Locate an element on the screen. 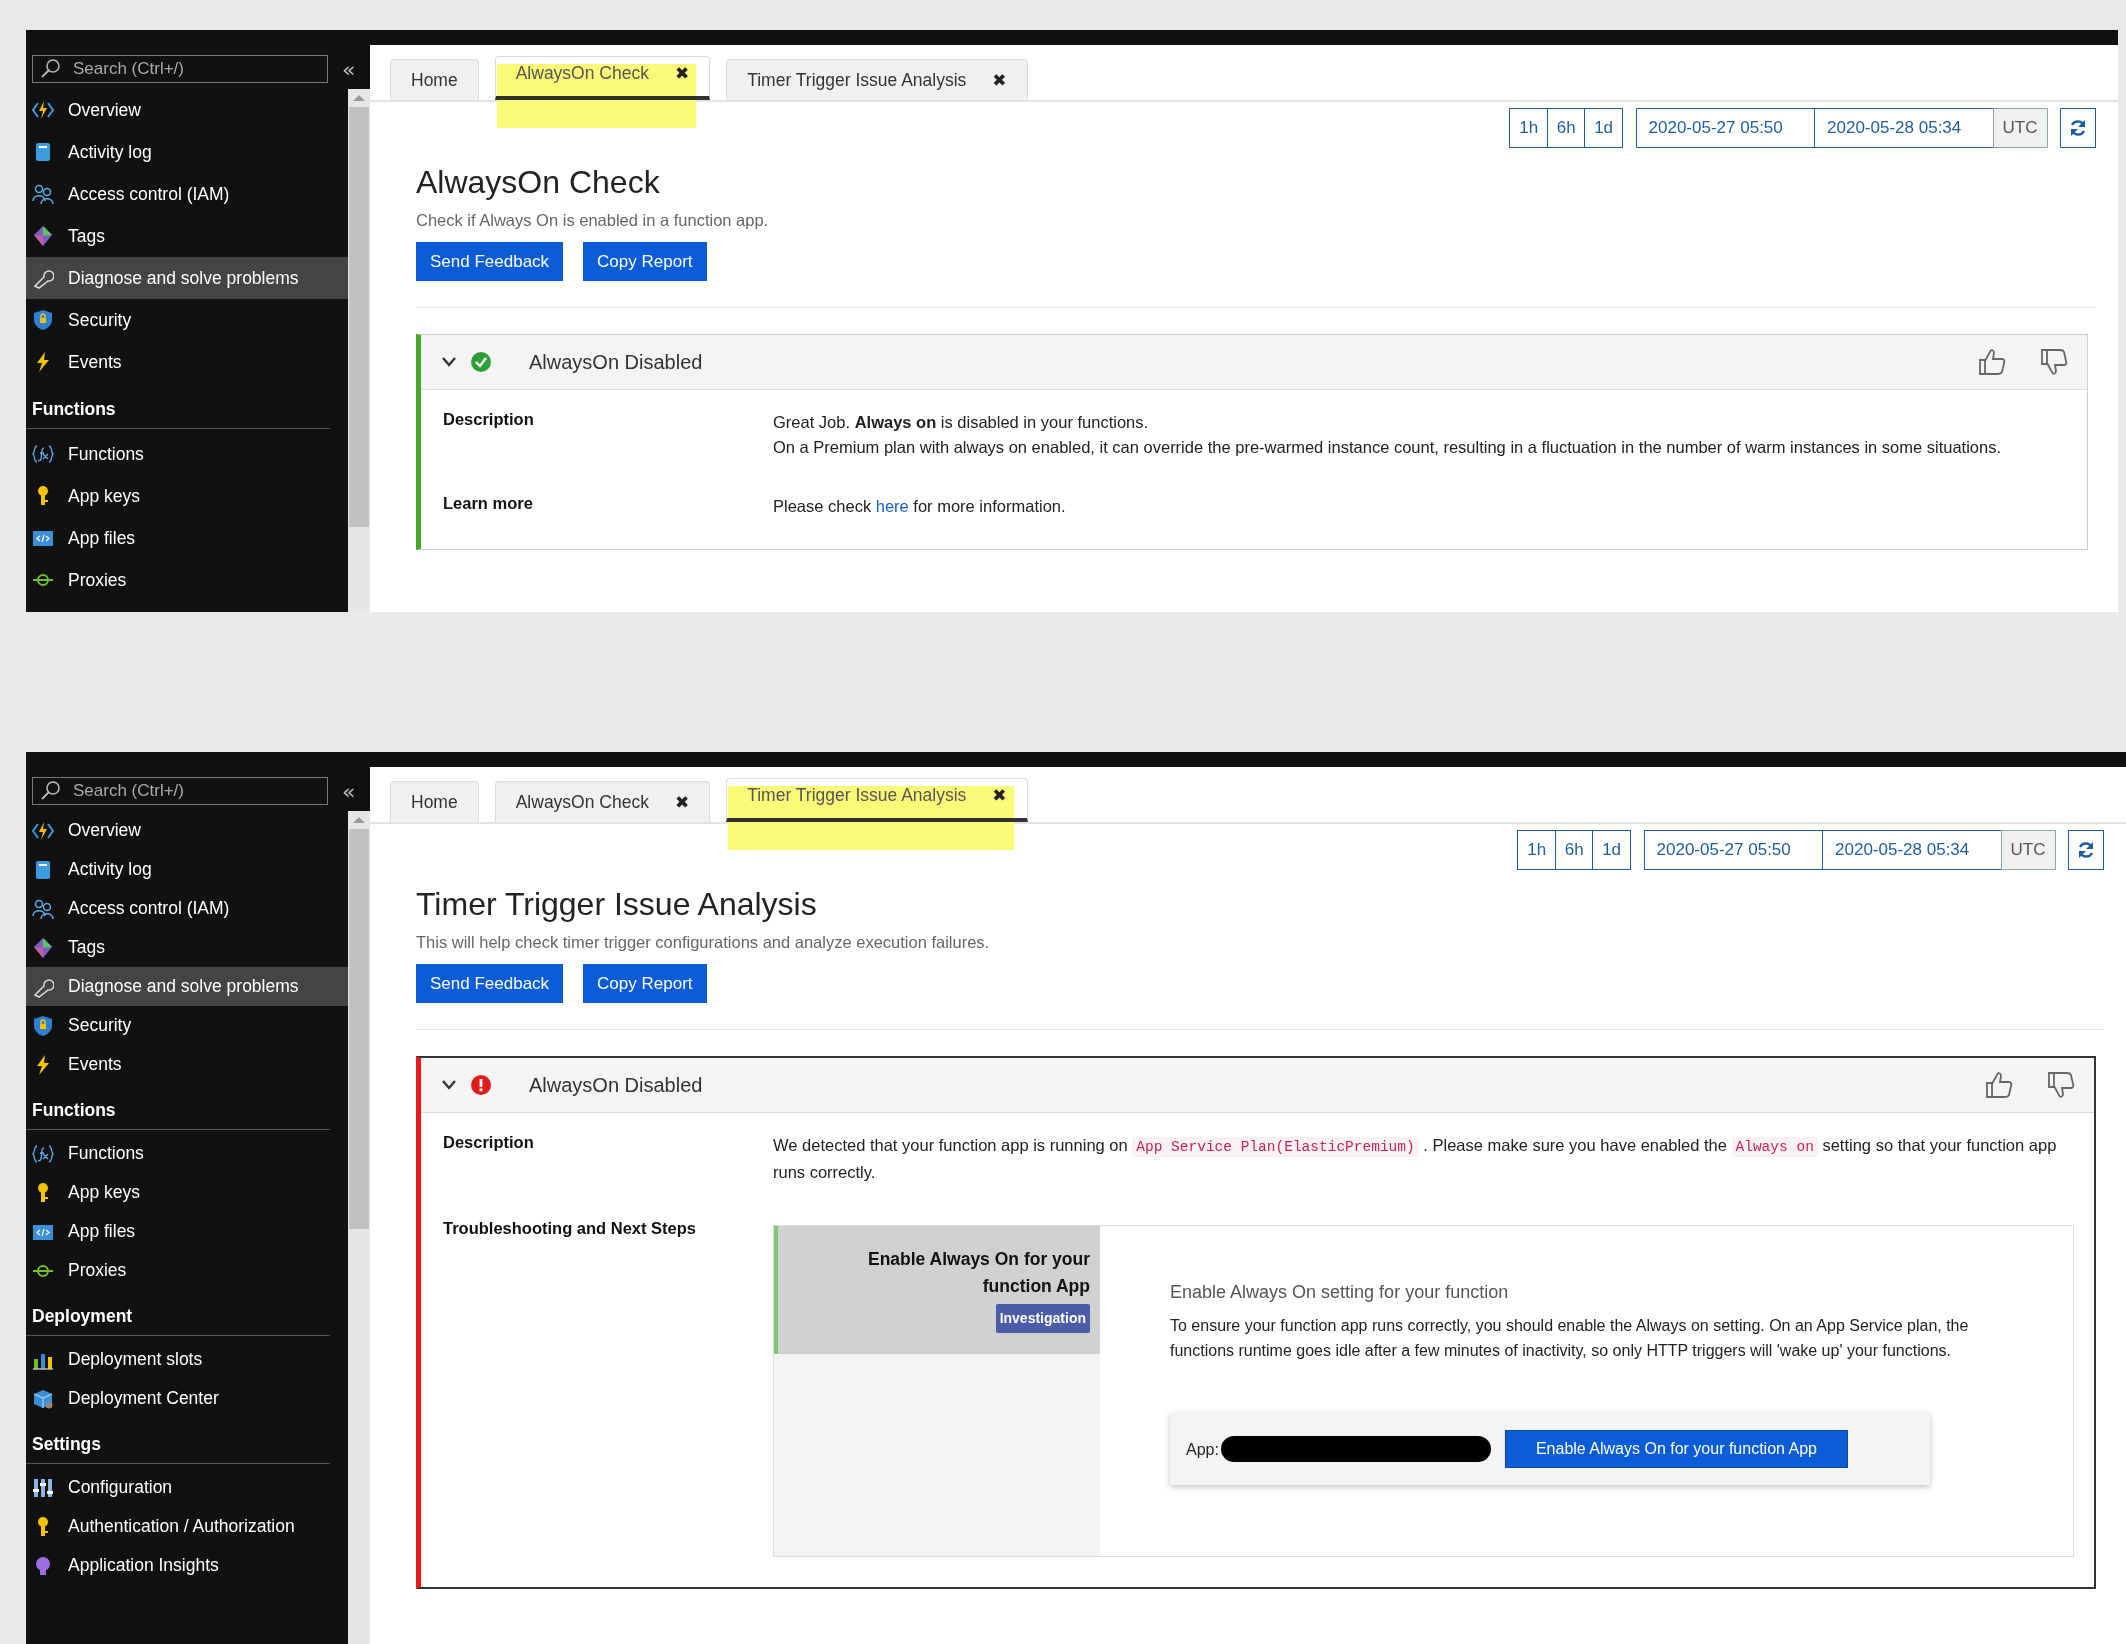 Image resolution: width=2126 pixels, height=1644 pixels. solution-item: Enable Always On for your function App Investigation is located at coordinates (937, 1290).